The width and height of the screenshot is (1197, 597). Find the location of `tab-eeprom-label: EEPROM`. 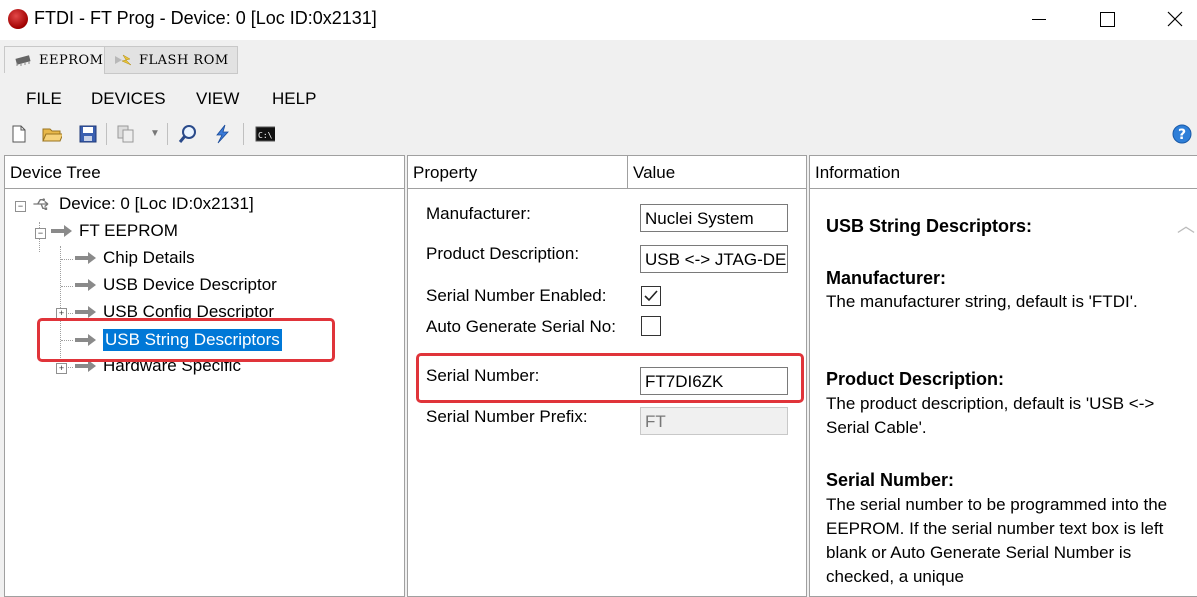

tab-eeprom-label: EEPROM is located at coordinates (71, 60).